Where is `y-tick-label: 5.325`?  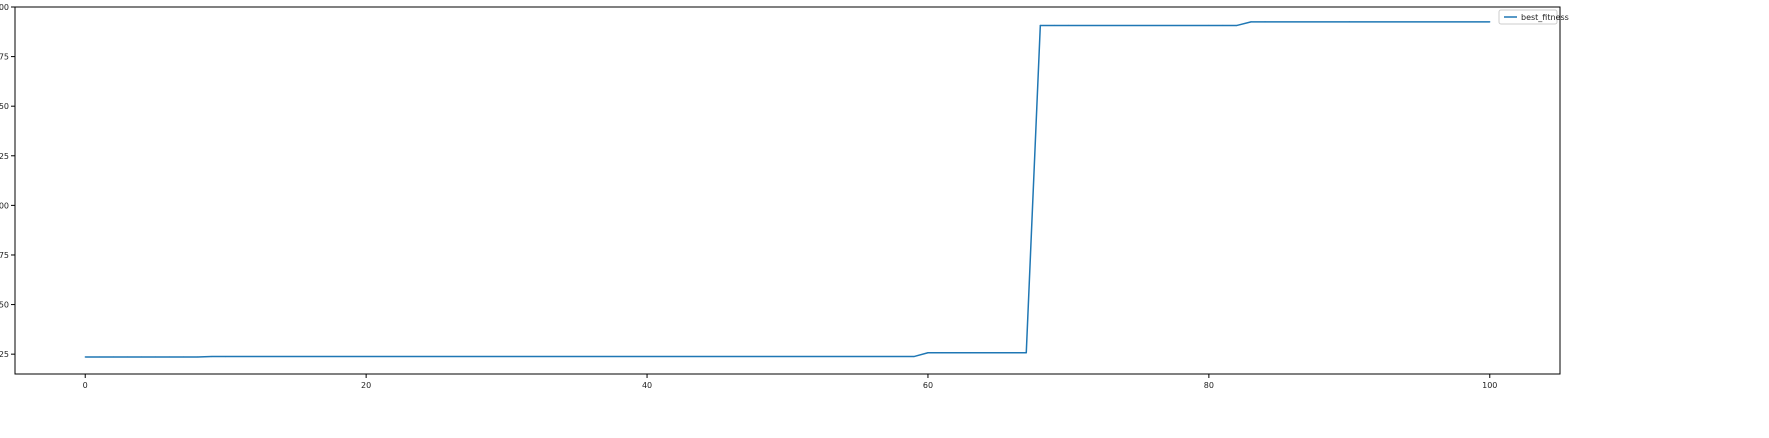 y-tick-label: 5.325 is located at coordinates (4, 354).